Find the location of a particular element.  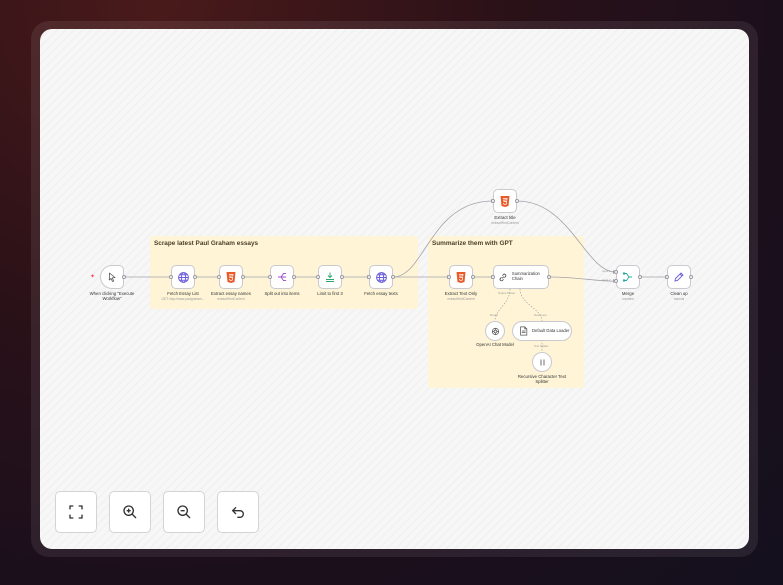

cursor-click-icon is located at coordinates (112, 277).